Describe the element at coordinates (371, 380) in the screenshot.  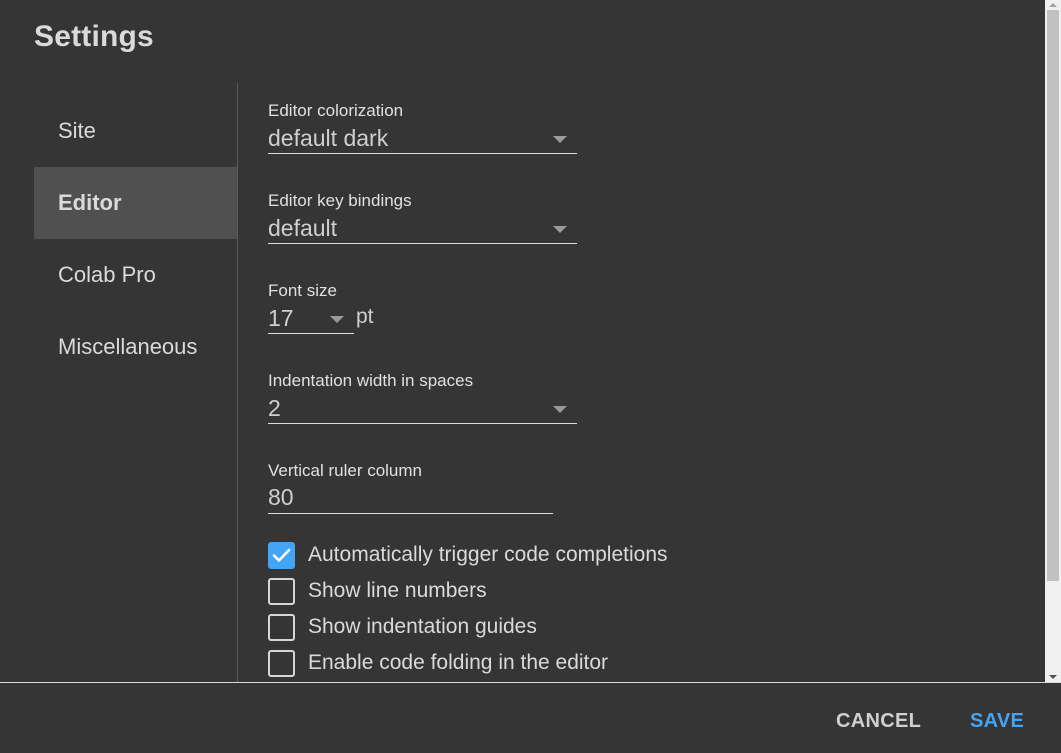
I see `indentation-width-label: Indentation width in spaces` at that location.